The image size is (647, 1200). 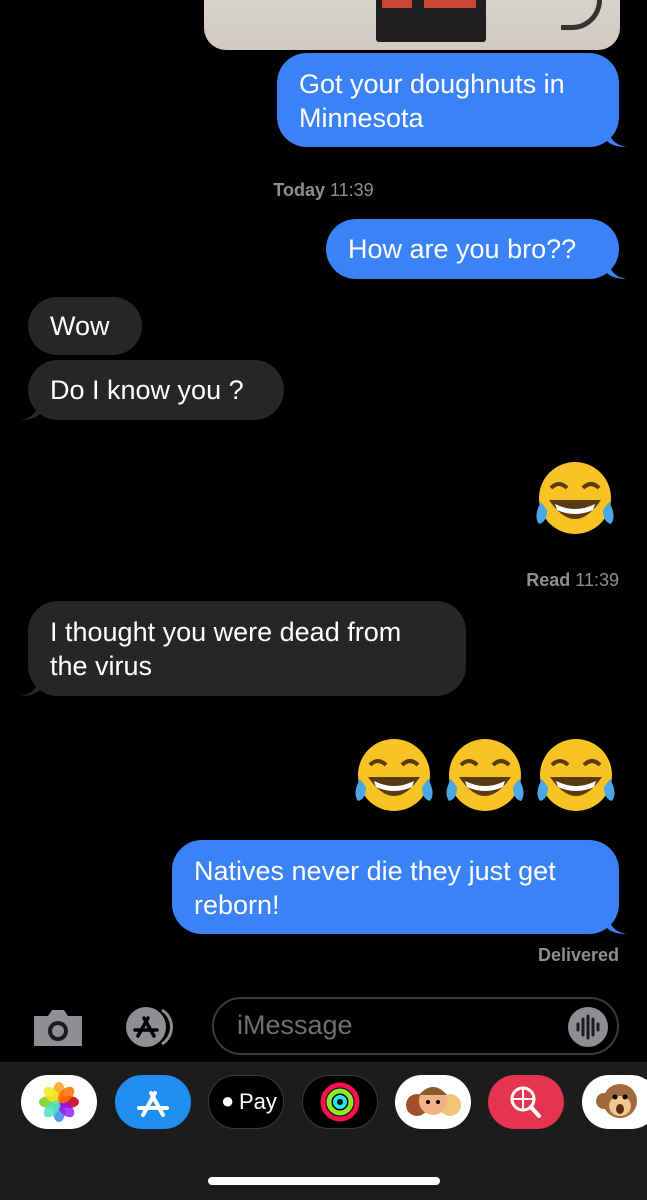 I want to click on camera-icon, so click(x=58, y=1028).